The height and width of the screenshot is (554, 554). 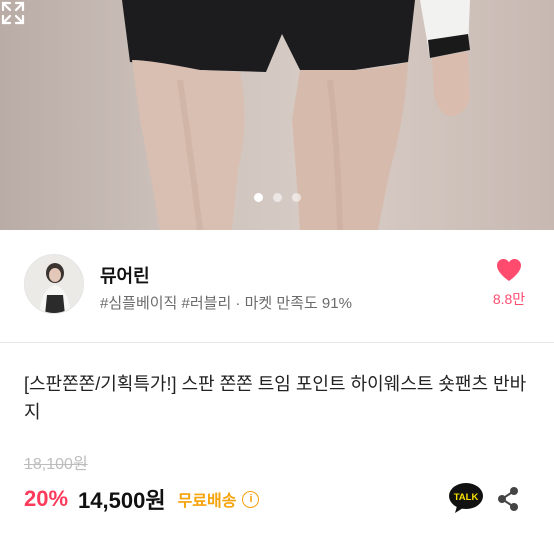 I want to click on product-title: [스판쫀쫀/기획특가!] 스판 쫀쫀 트임 포인트 하이웨스트 숏팬츠 반바지, so click(x=275, y=398).